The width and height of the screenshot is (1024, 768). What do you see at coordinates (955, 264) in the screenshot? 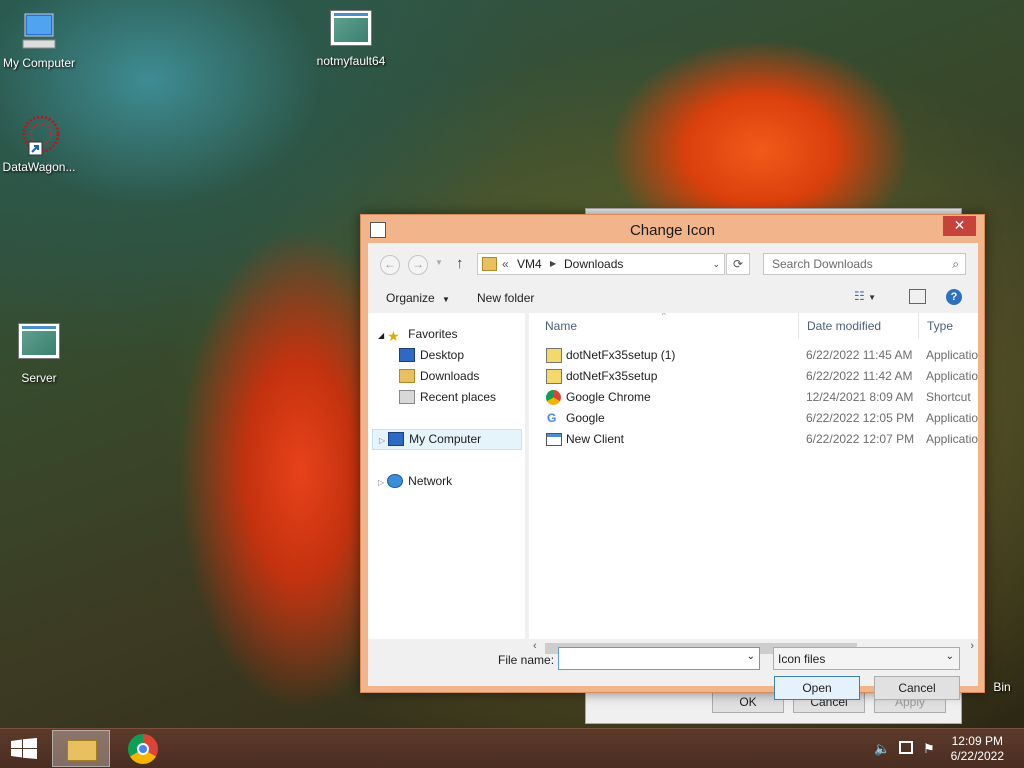
I see `search-icon: ⌕` at bounding box center [955, 264].